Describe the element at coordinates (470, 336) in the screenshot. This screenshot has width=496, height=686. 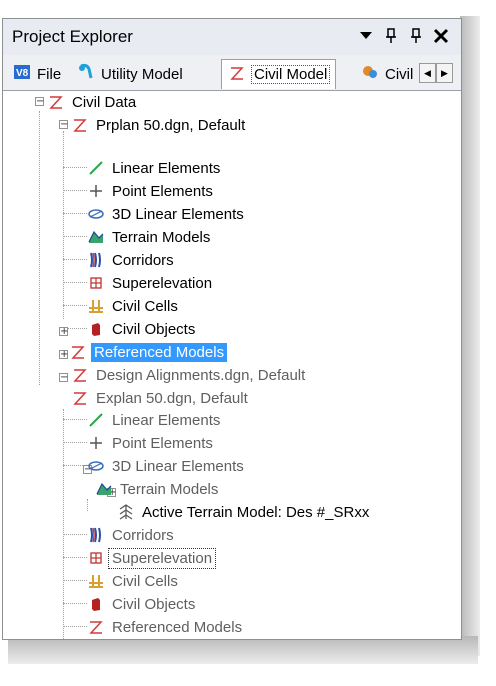
I see `window-shadow-right` at that location.